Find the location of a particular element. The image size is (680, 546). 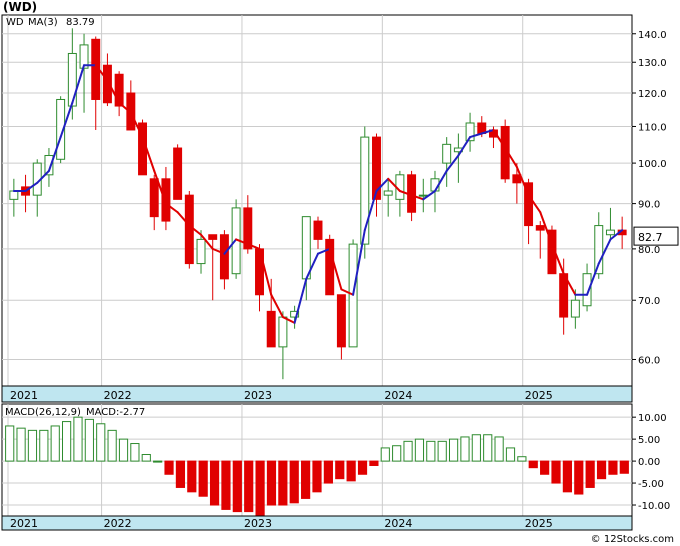

macd-year-label: 2023 is located at coordinates (258, 523).